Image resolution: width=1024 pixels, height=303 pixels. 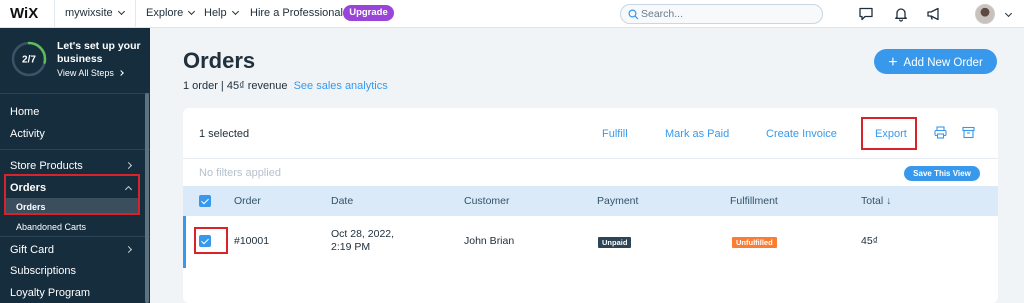 I want to click on sidebar-item-home: Home, so click(x=24, y=112).